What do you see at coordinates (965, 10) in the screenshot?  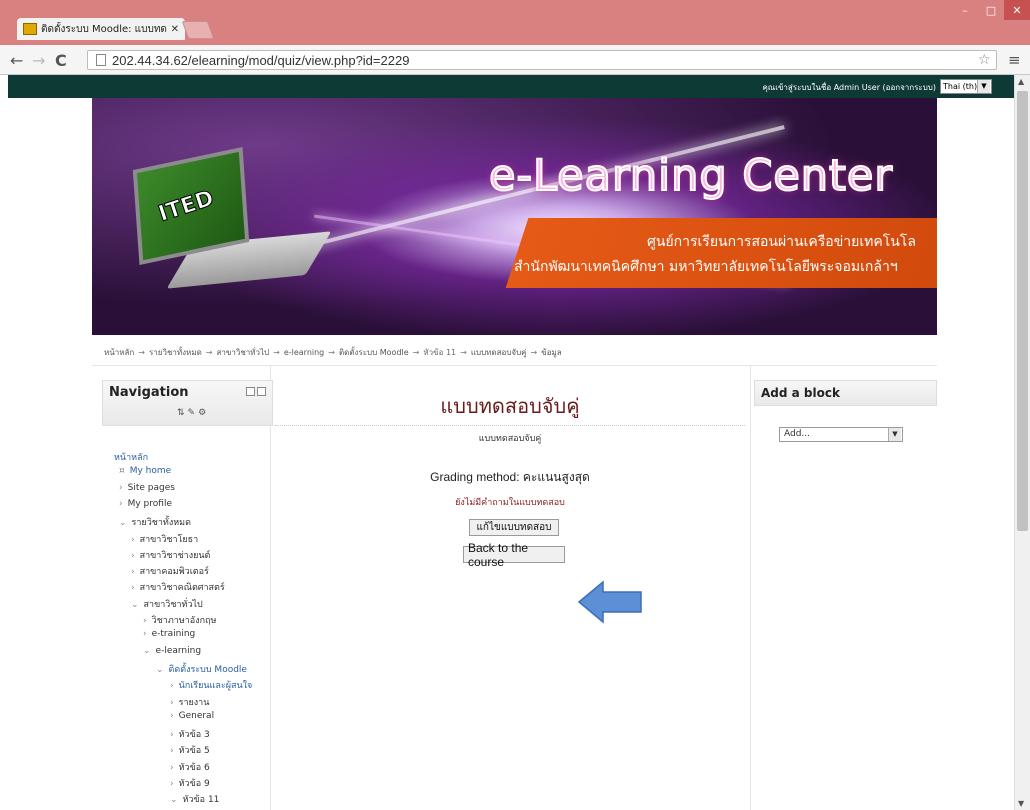 I see `minimize-icon: –` at bounding box center [965, 10].